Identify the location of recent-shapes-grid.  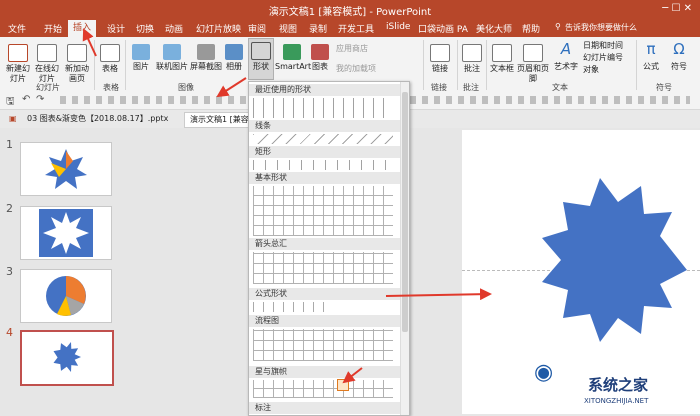
(323, 108).